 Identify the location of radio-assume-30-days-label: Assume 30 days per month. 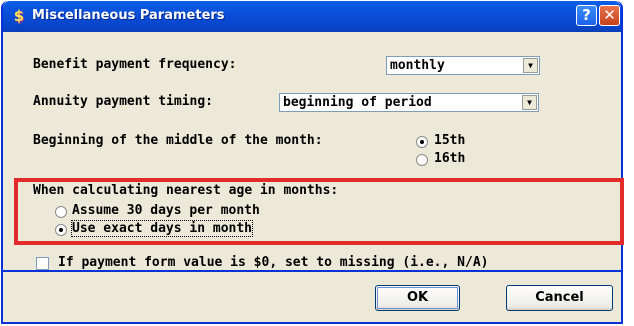
(166, 210).